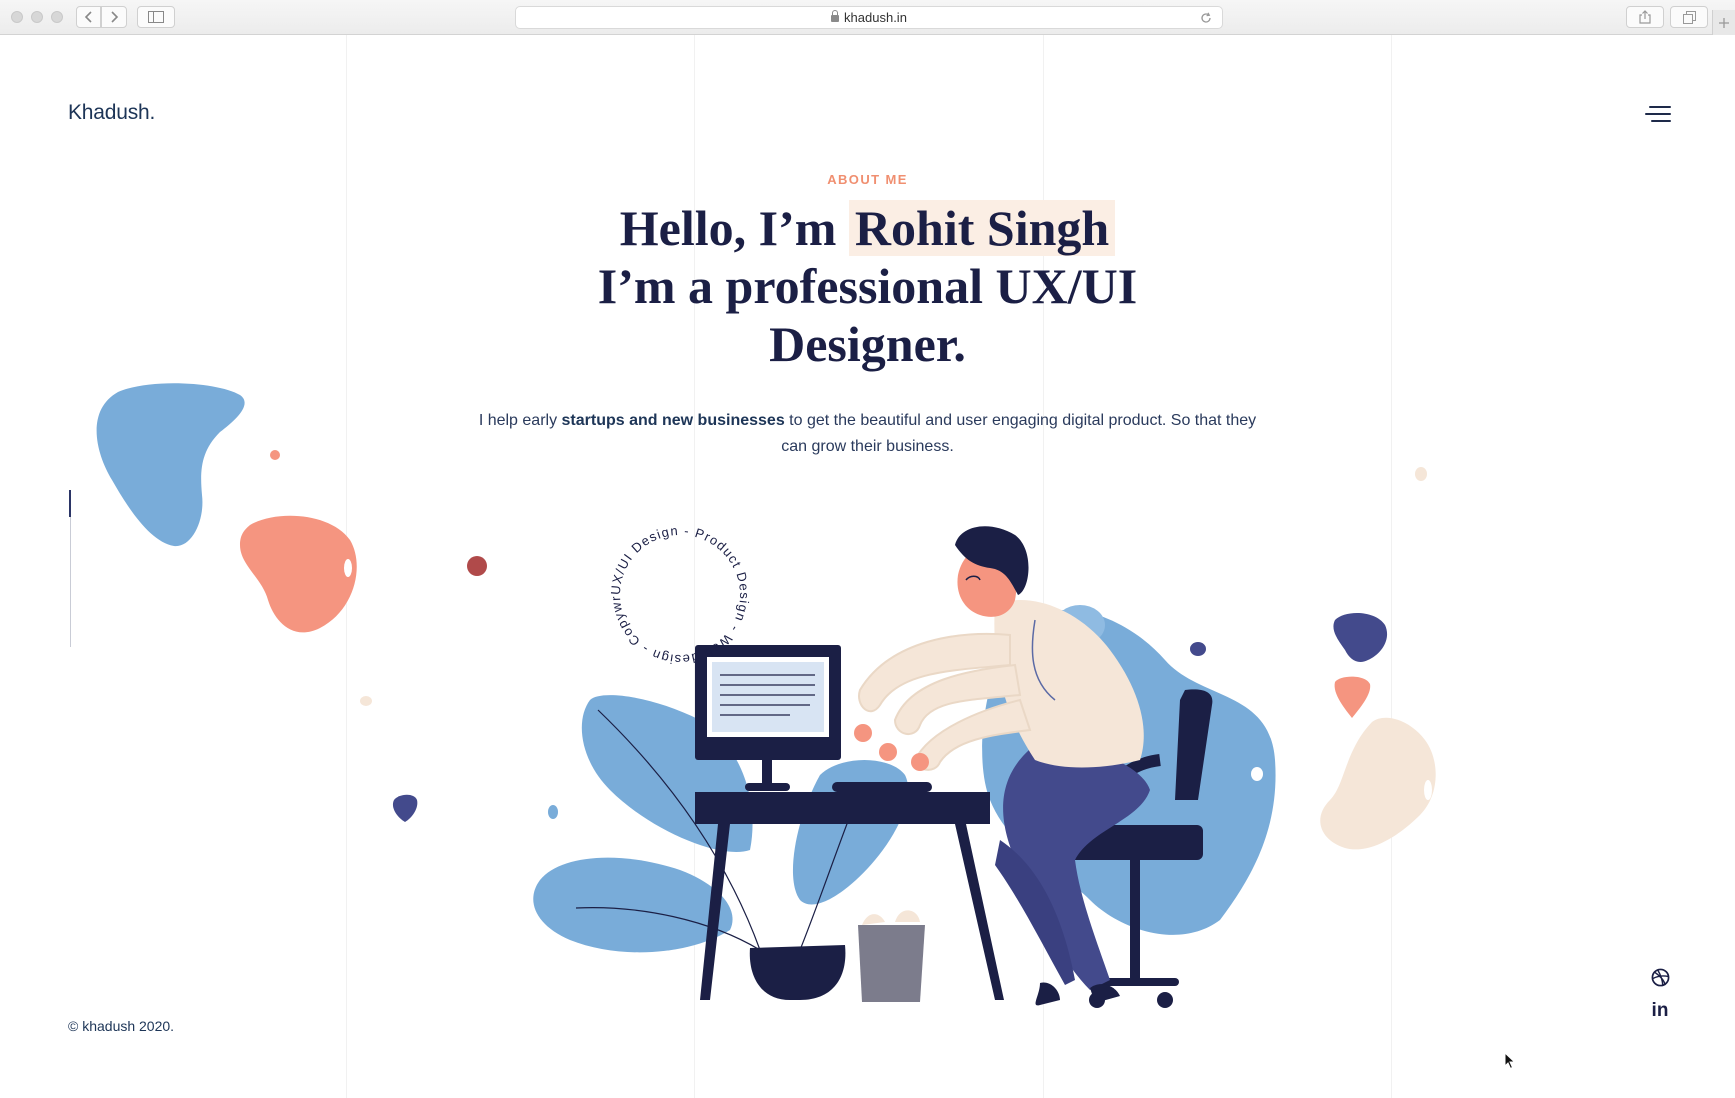 The height and width of the screenshot is (1098, 1735). Describe the element at coordinates (867, 344) in the screenshot. I see `headline-line-3: Designer.` at that location.